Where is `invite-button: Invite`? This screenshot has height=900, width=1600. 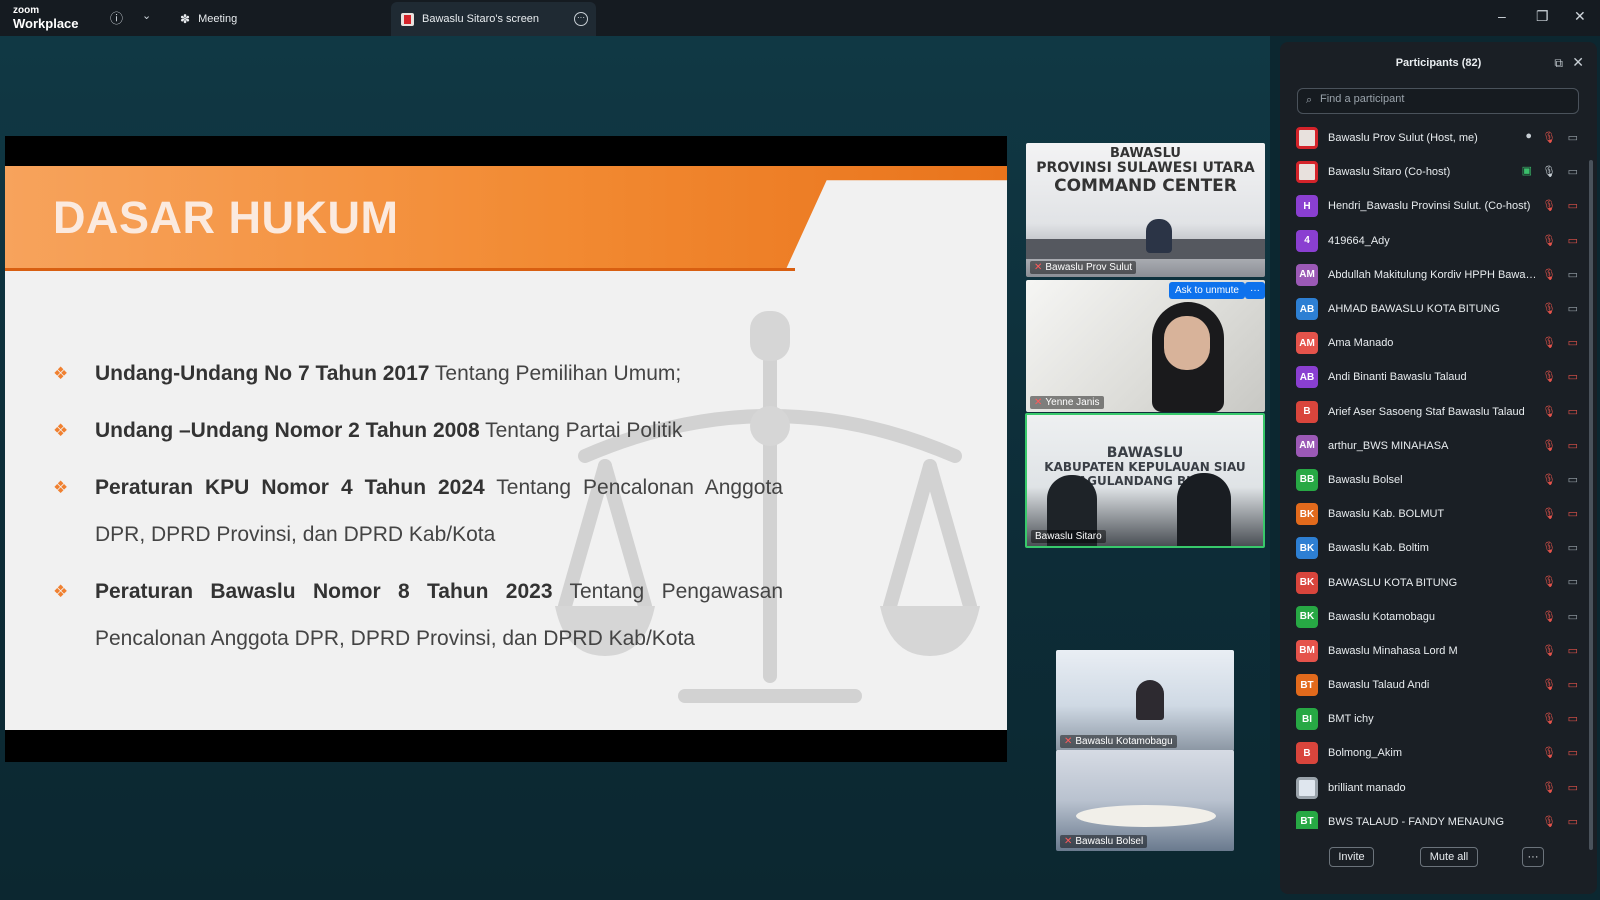
invite-button: Invite is located at coordinates (1351, 857).